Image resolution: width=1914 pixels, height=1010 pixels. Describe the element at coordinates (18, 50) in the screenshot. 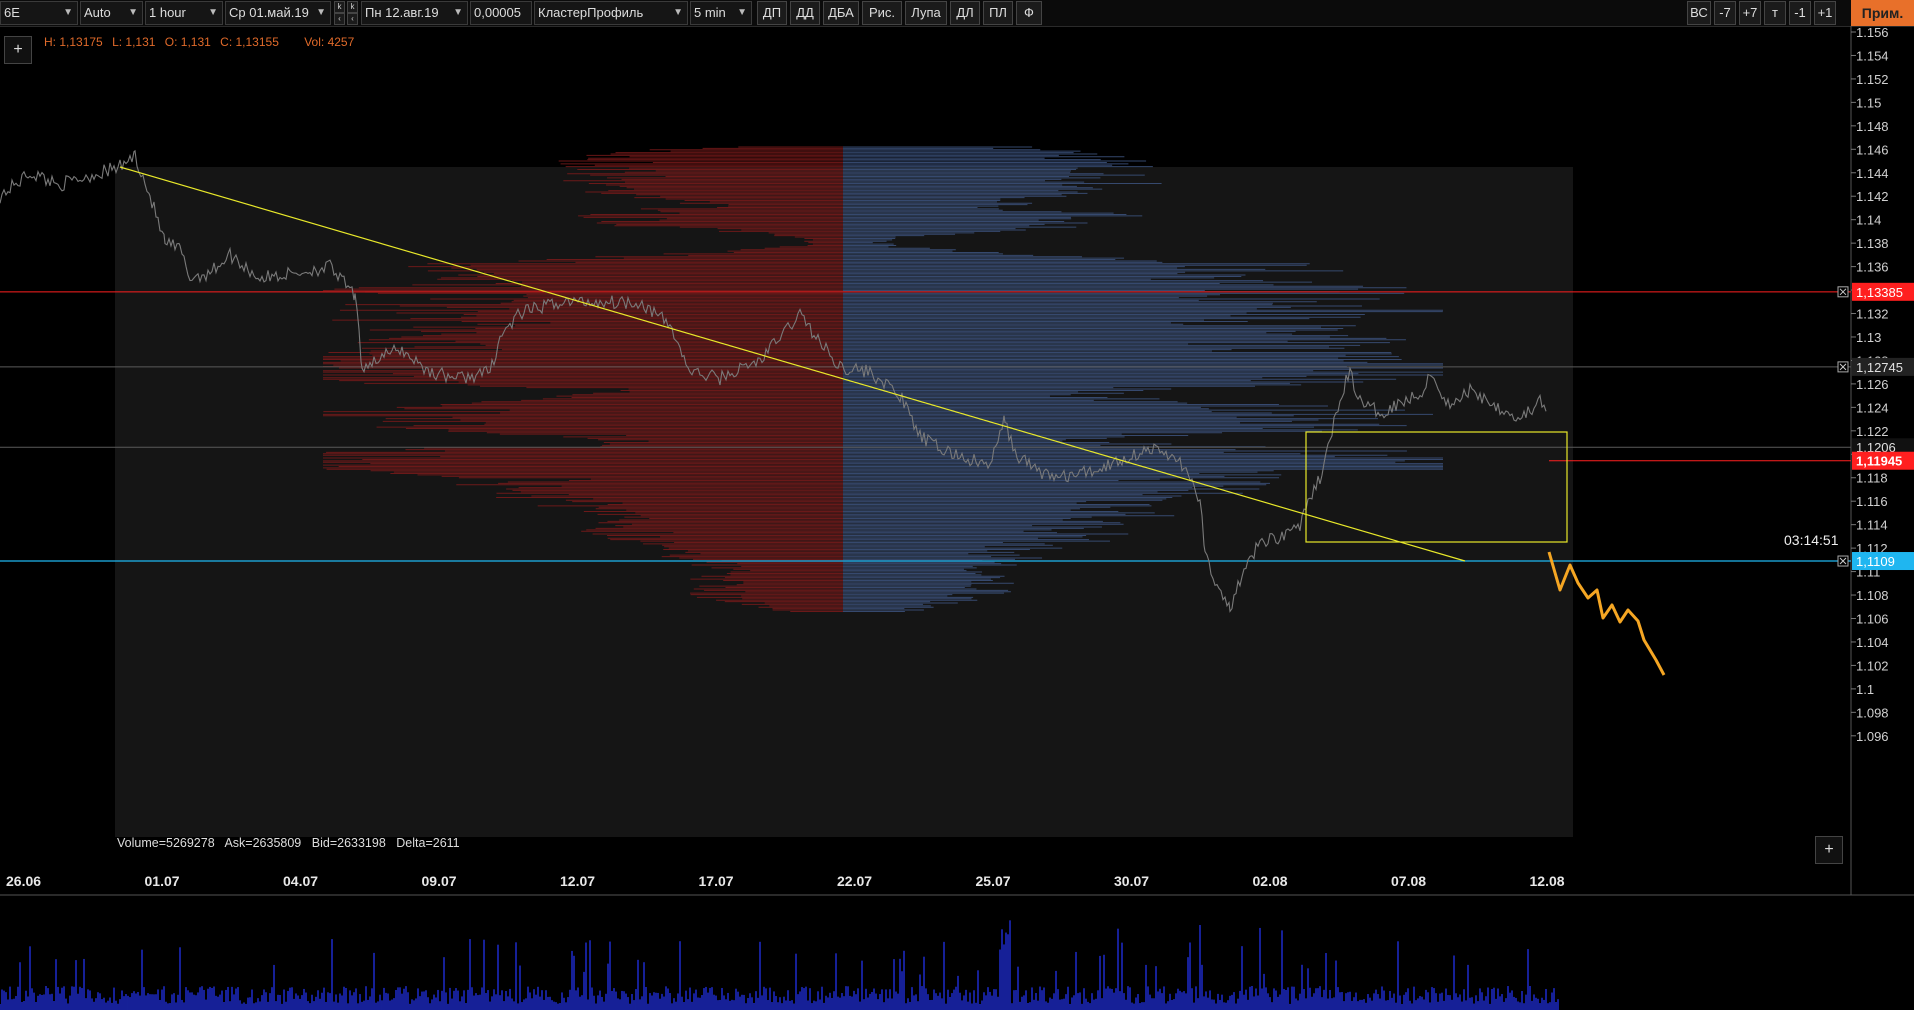

I see `add-indicator-button: +` at that location.